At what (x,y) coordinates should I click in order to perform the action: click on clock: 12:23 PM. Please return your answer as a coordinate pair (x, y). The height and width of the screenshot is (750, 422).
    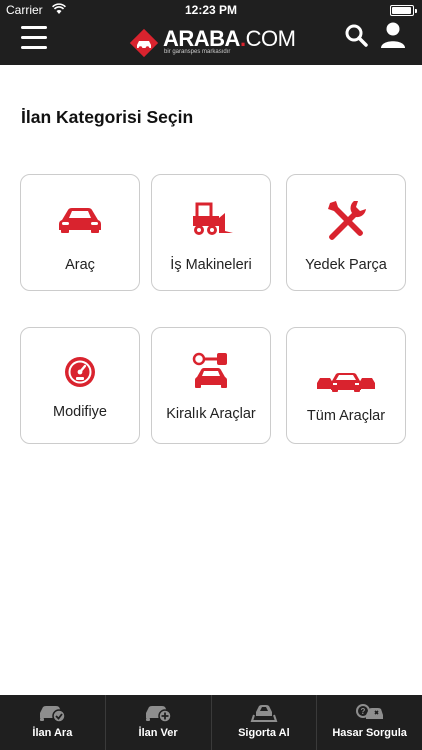
    Looking at the image, I should click on (211, 10).